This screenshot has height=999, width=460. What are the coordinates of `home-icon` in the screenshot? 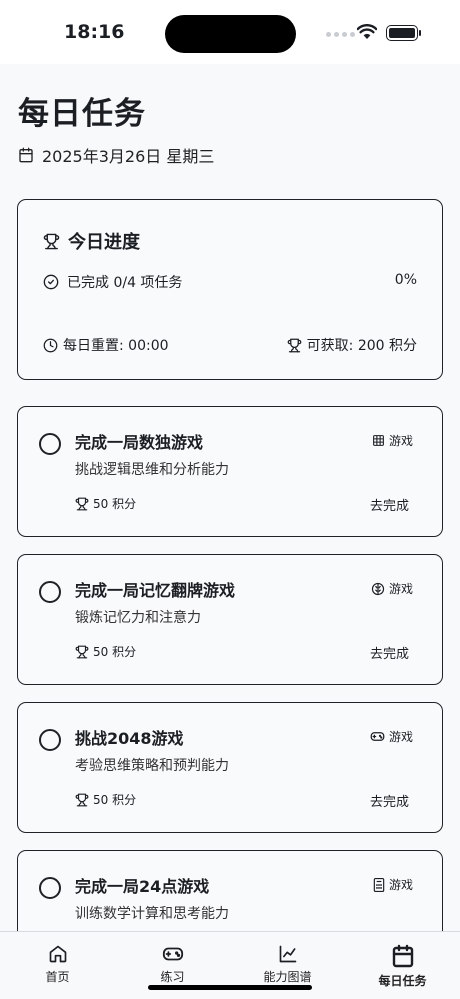 It's located at (58, 954).